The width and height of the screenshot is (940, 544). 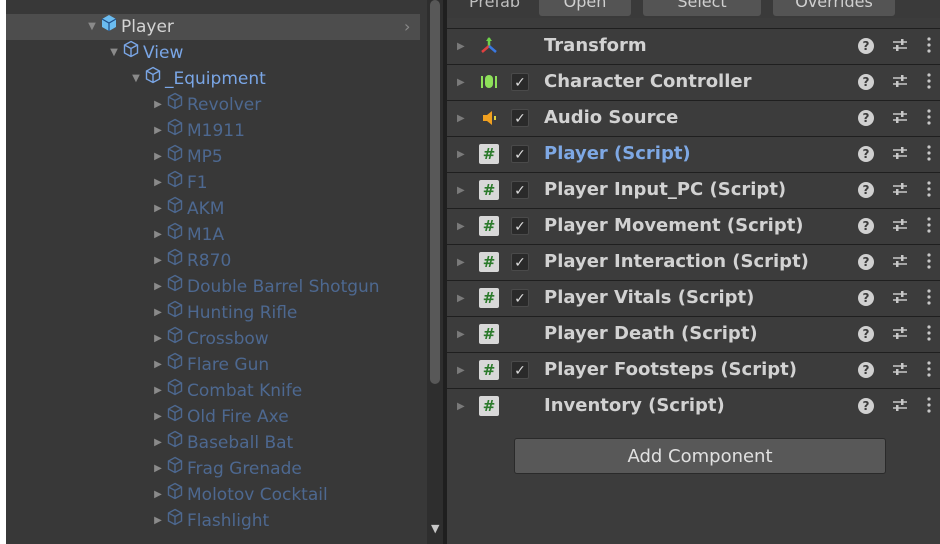 I want to click on component-header: ▶ ✓ Audio Source?, so click(x=693, y=118).